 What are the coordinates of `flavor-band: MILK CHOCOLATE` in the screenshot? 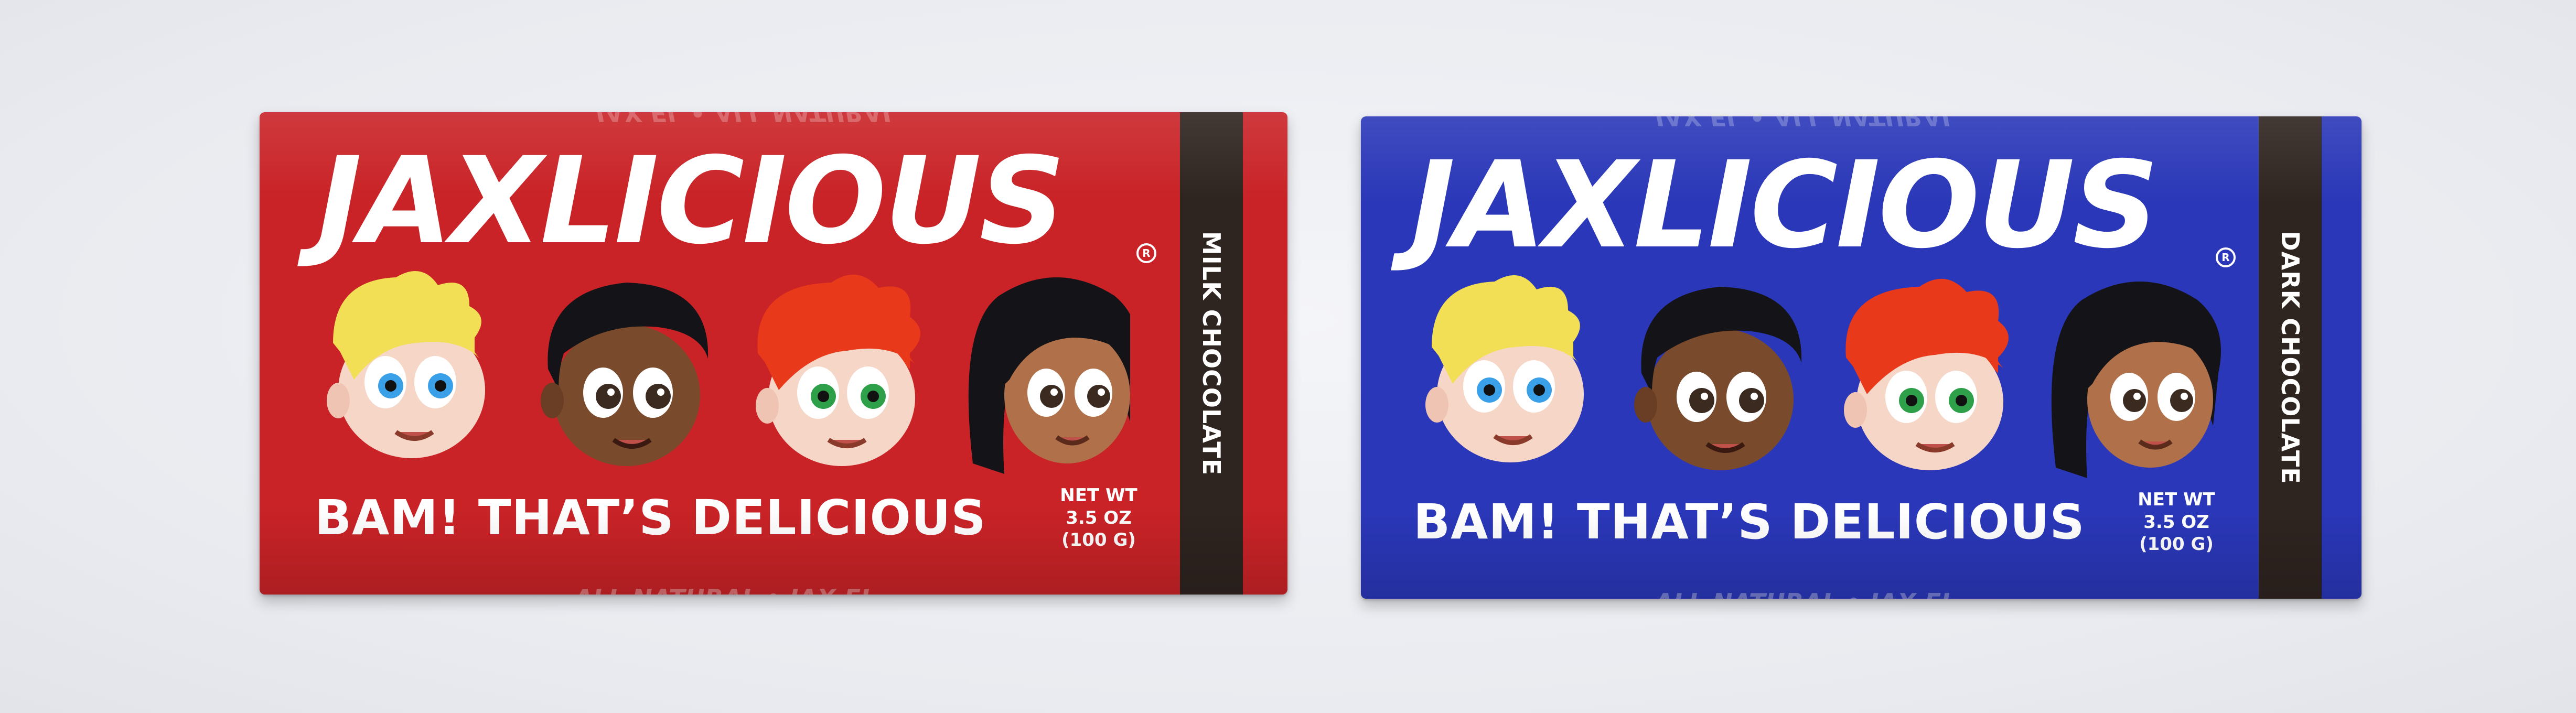 It's located at (1211, 353).